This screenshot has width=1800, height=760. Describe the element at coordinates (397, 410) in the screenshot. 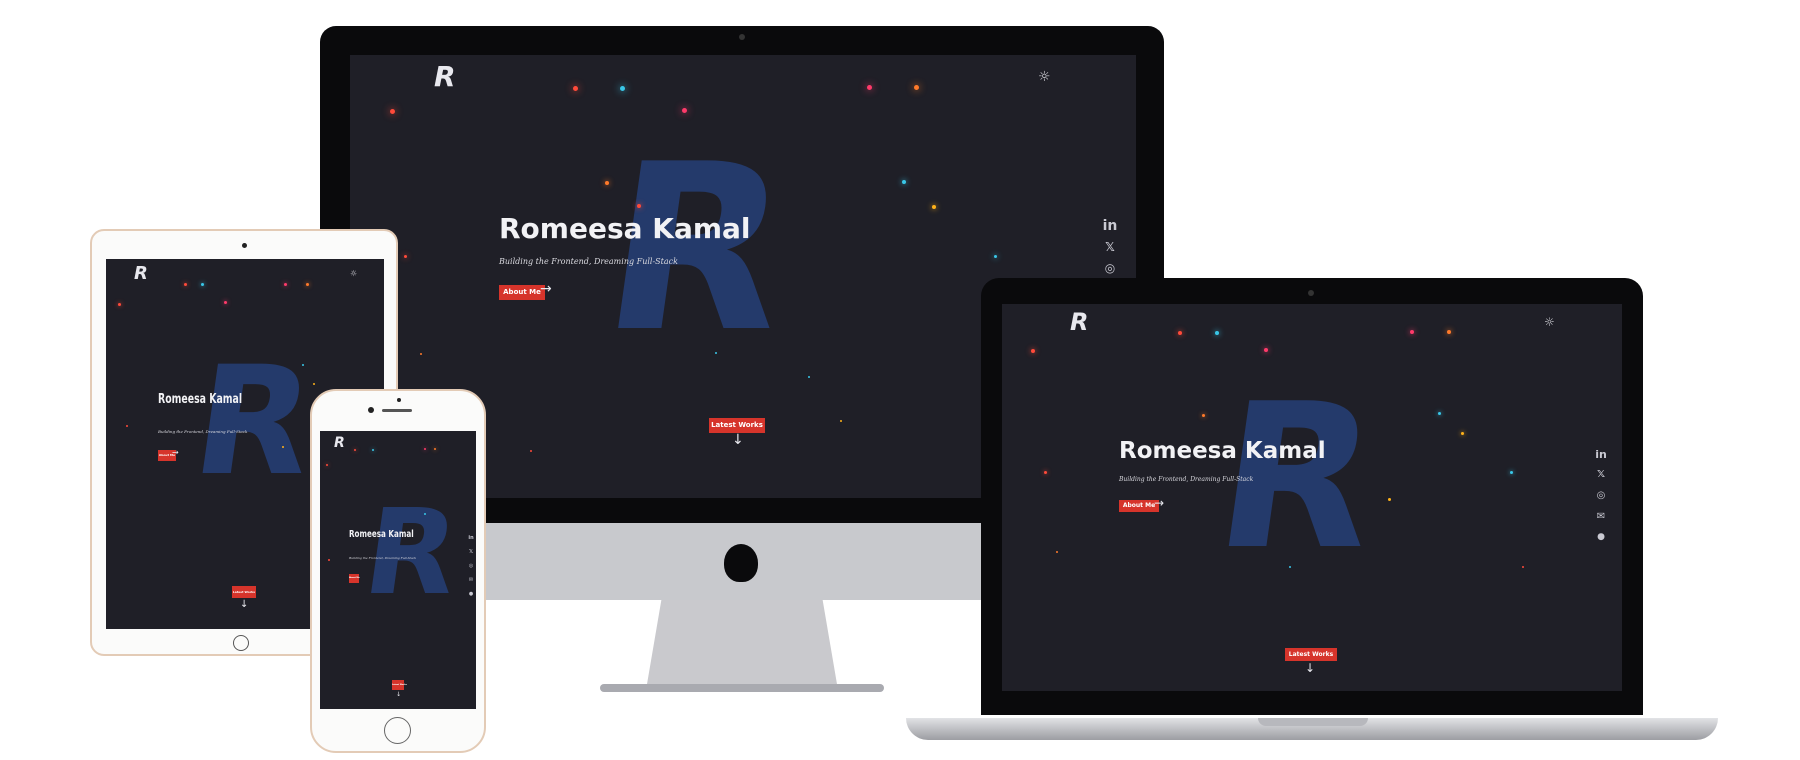

I see `phone-speaker` at that location.